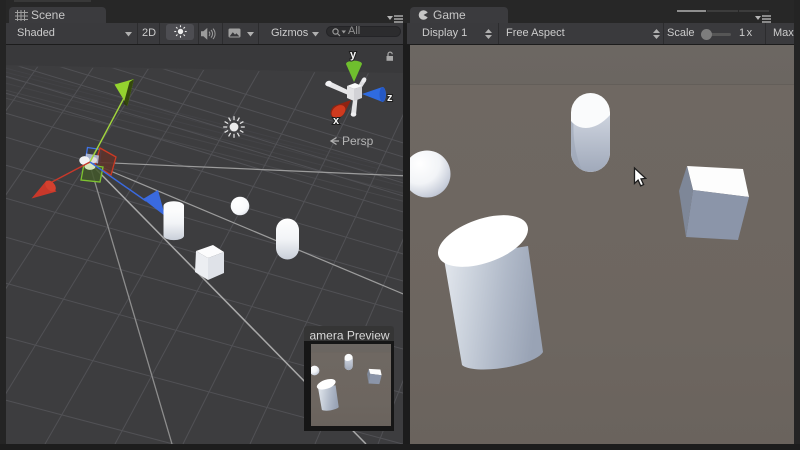 This screenshot has width=800, height=450. What do you see at coordinates (390, 98) in the screenshot?
I see `svg-text: z` at bounding box center [390, 98].